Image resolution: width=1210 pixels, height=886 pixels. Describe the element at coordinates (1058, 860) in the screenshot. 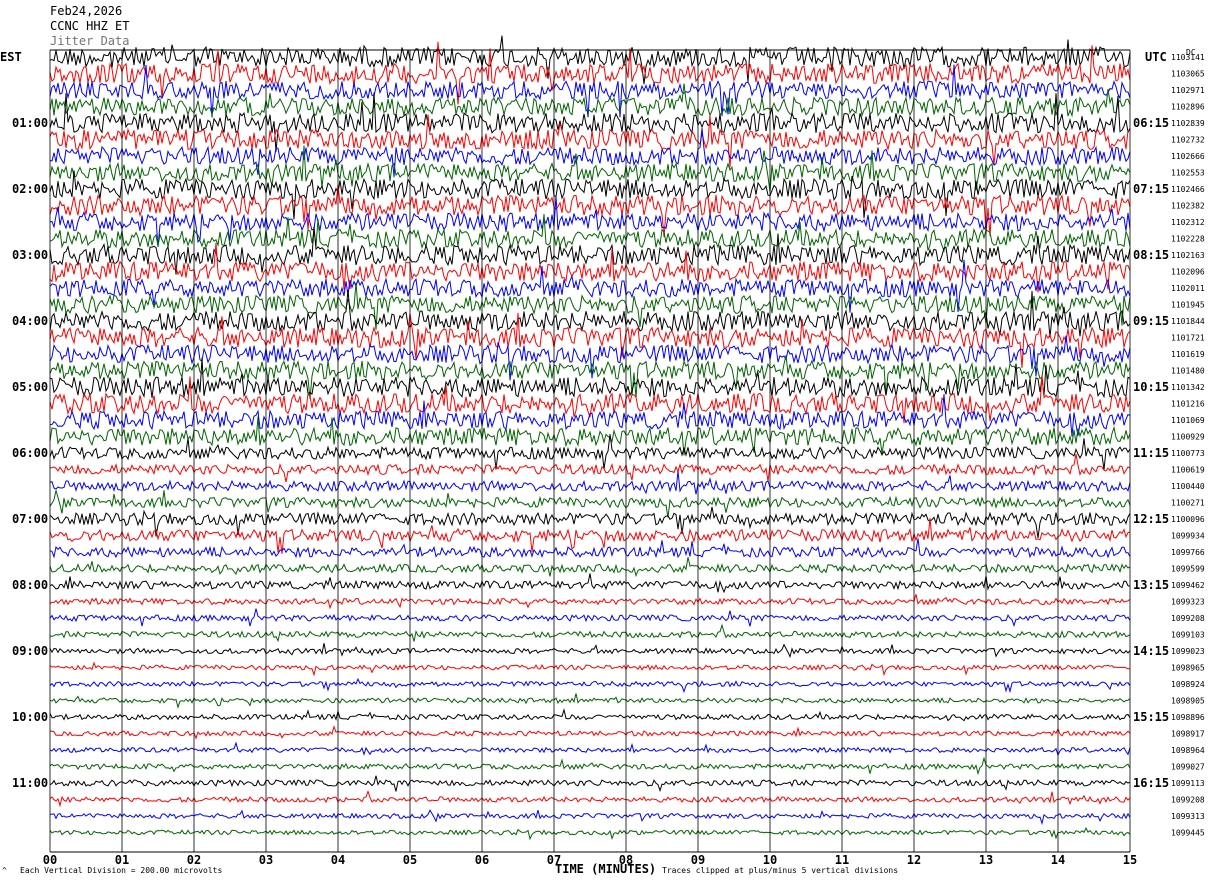

I see `x-tick-label: 14` at that location.